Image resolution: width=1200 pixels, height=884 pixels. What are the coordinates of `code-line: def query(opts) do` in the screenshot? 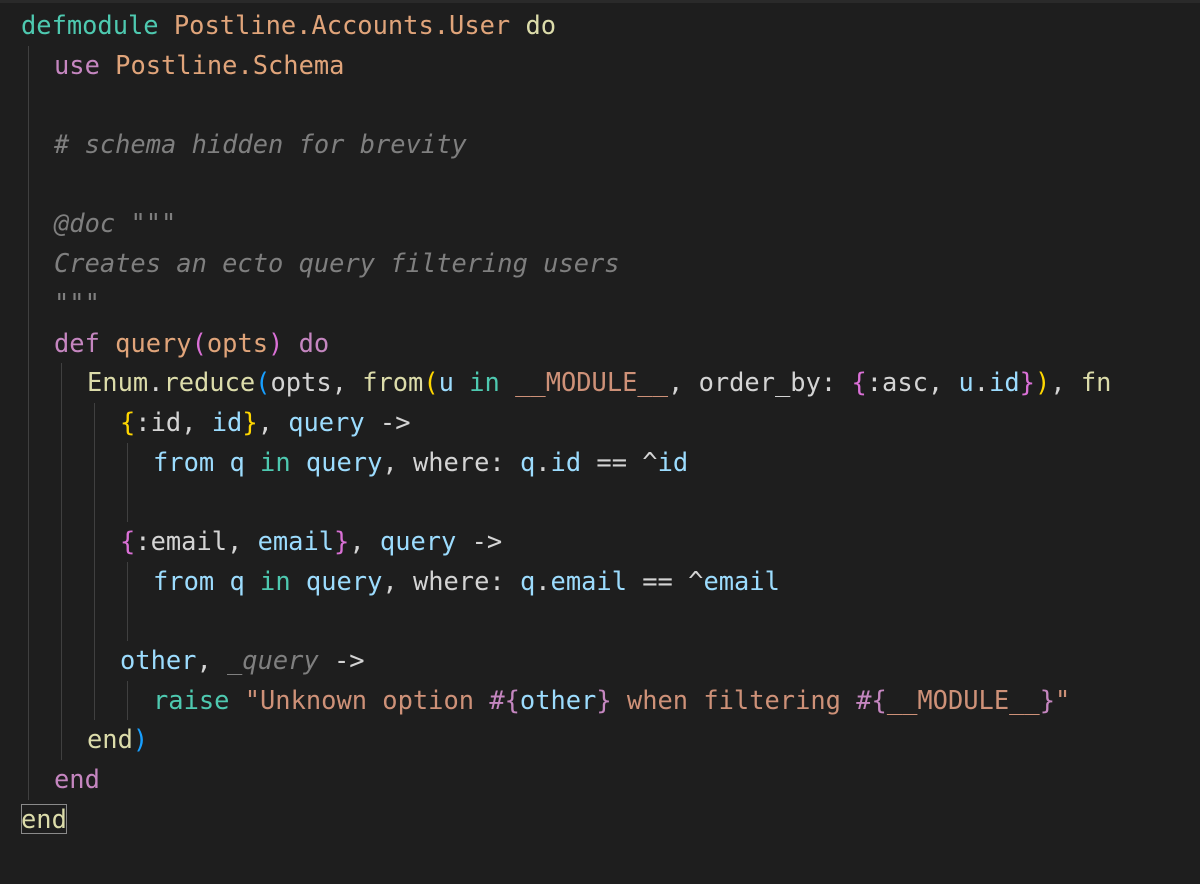 It's located at (610, 343).